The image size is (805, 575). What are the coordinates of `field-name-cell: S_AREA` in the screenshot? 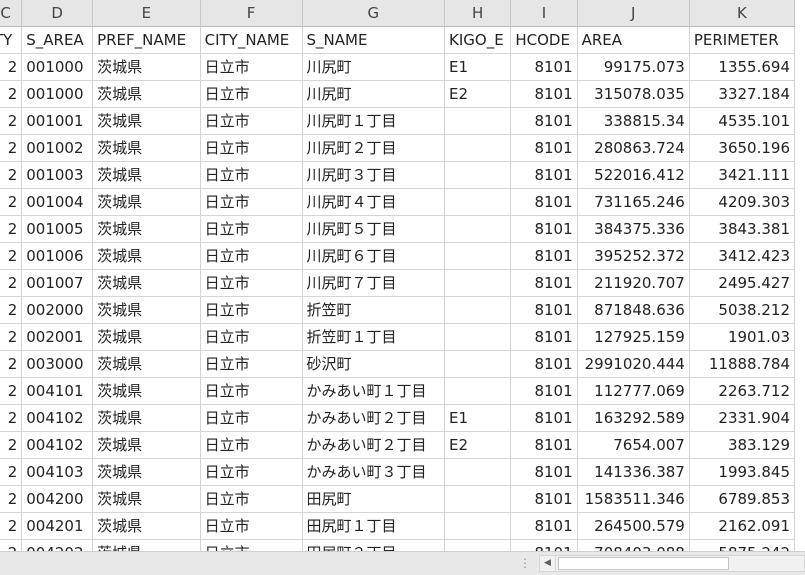 It's located at (57, 40).